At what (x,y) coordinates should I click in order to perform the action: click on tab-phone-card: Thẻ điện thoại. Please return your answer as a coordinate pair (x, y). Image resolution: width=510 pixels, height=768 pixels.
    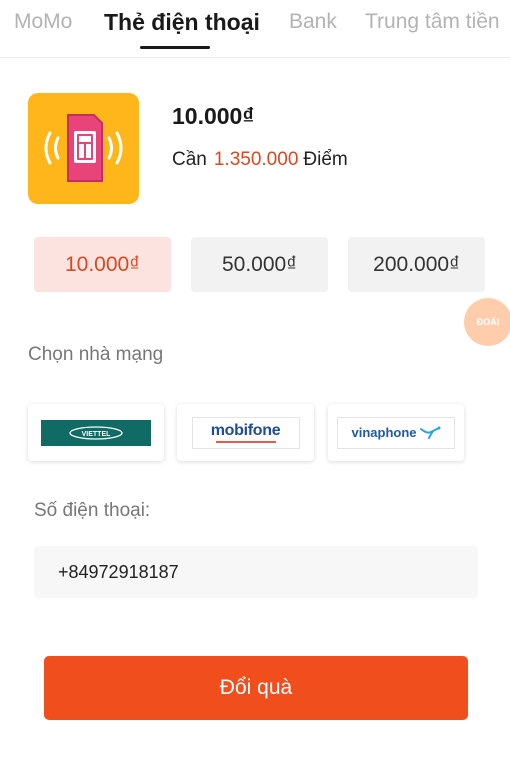
    Looking at the image, I should click on (182, 22).